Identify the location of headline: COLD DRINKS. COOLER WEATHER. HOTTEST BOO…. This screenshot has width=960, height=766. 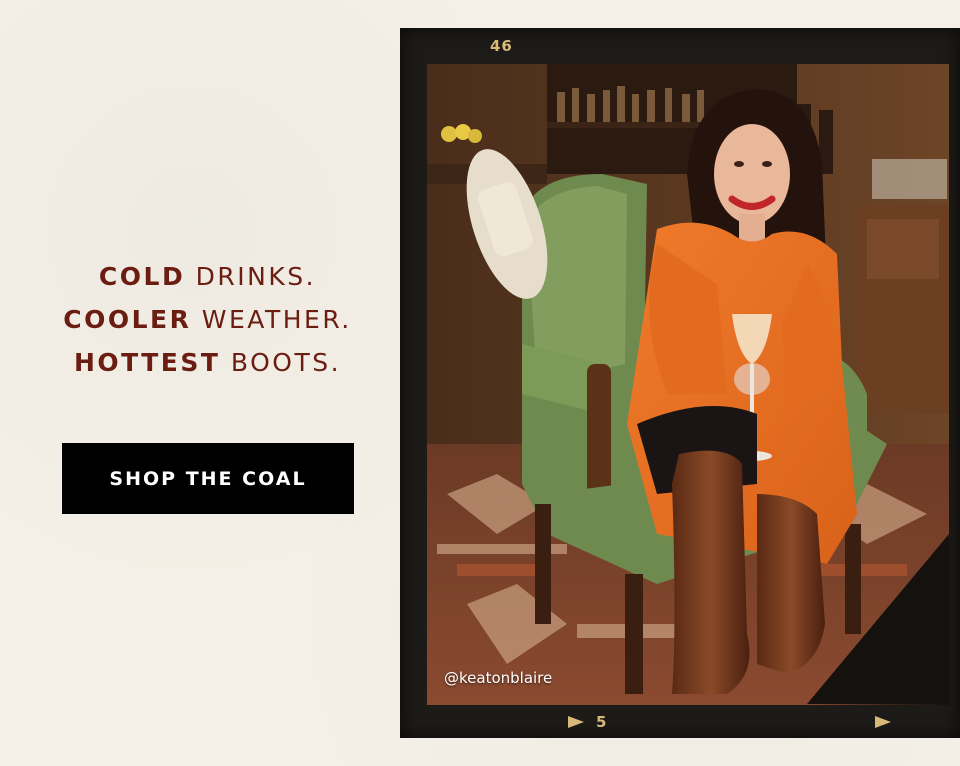
(207, 319).